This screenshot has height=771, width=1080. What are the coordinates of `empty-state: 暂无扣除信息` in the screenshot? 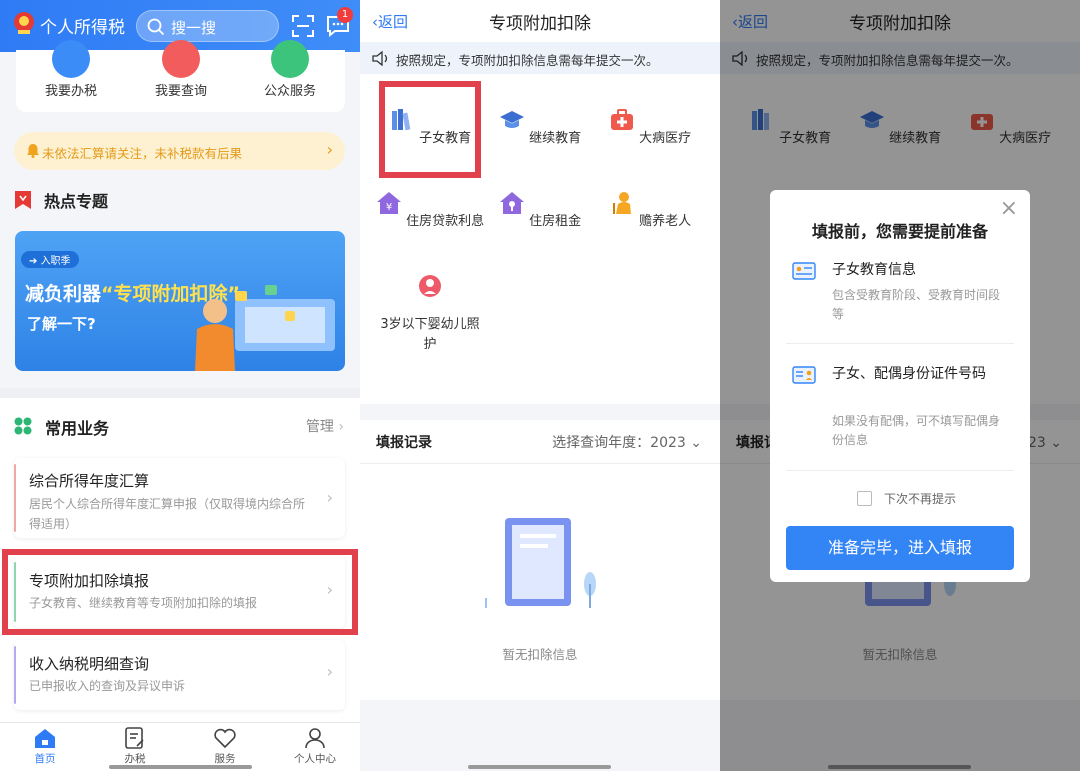 It's located at (540, 582).